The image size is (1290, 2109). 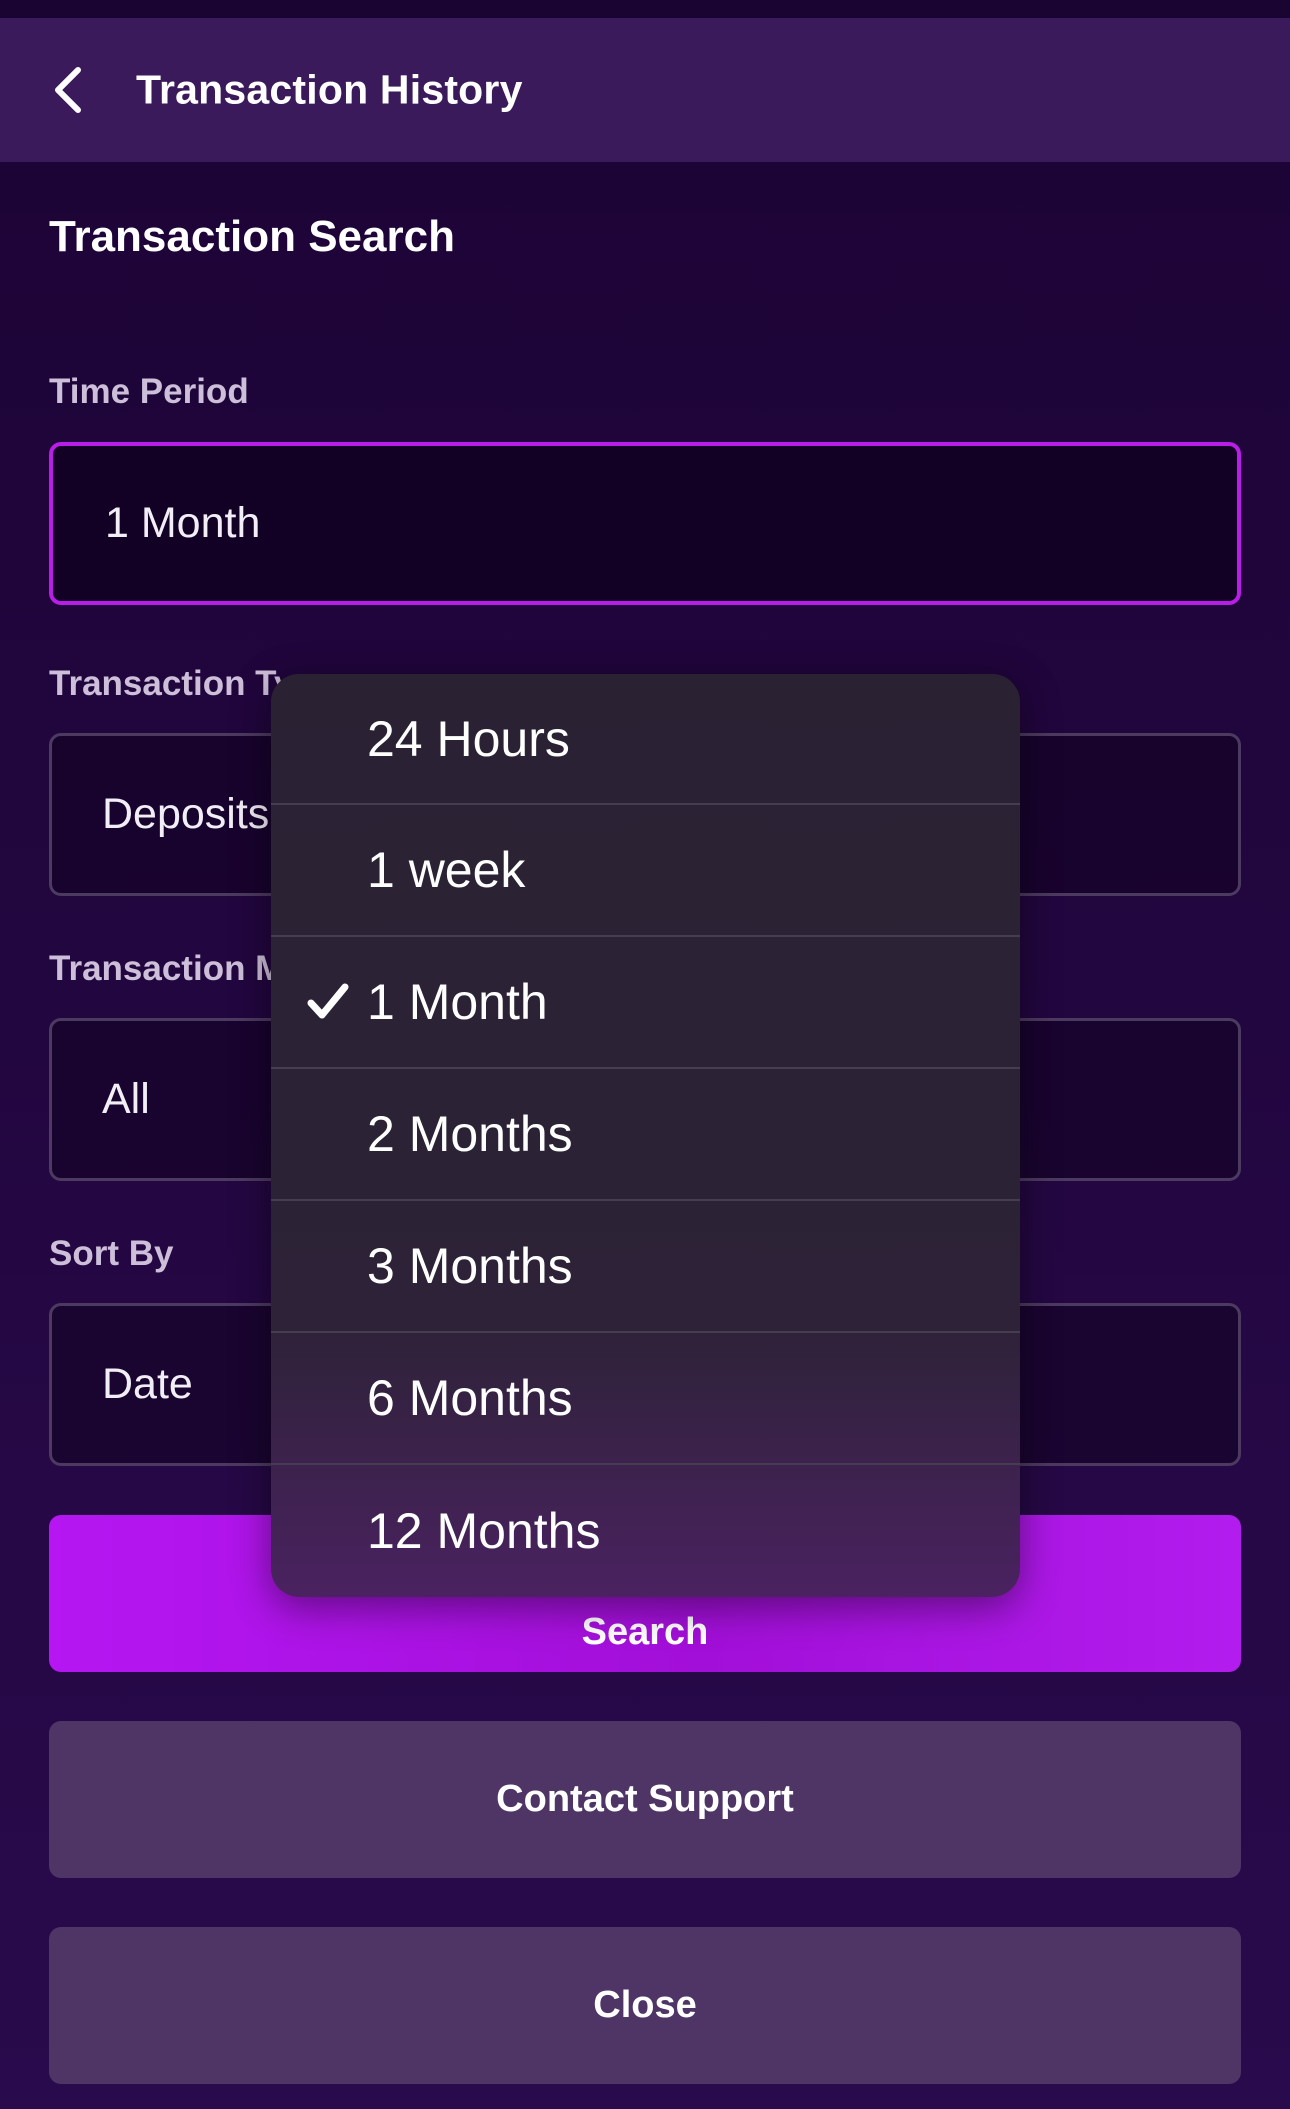 I want to click on sort-by-value: Date, so click(x=147, y=1384).